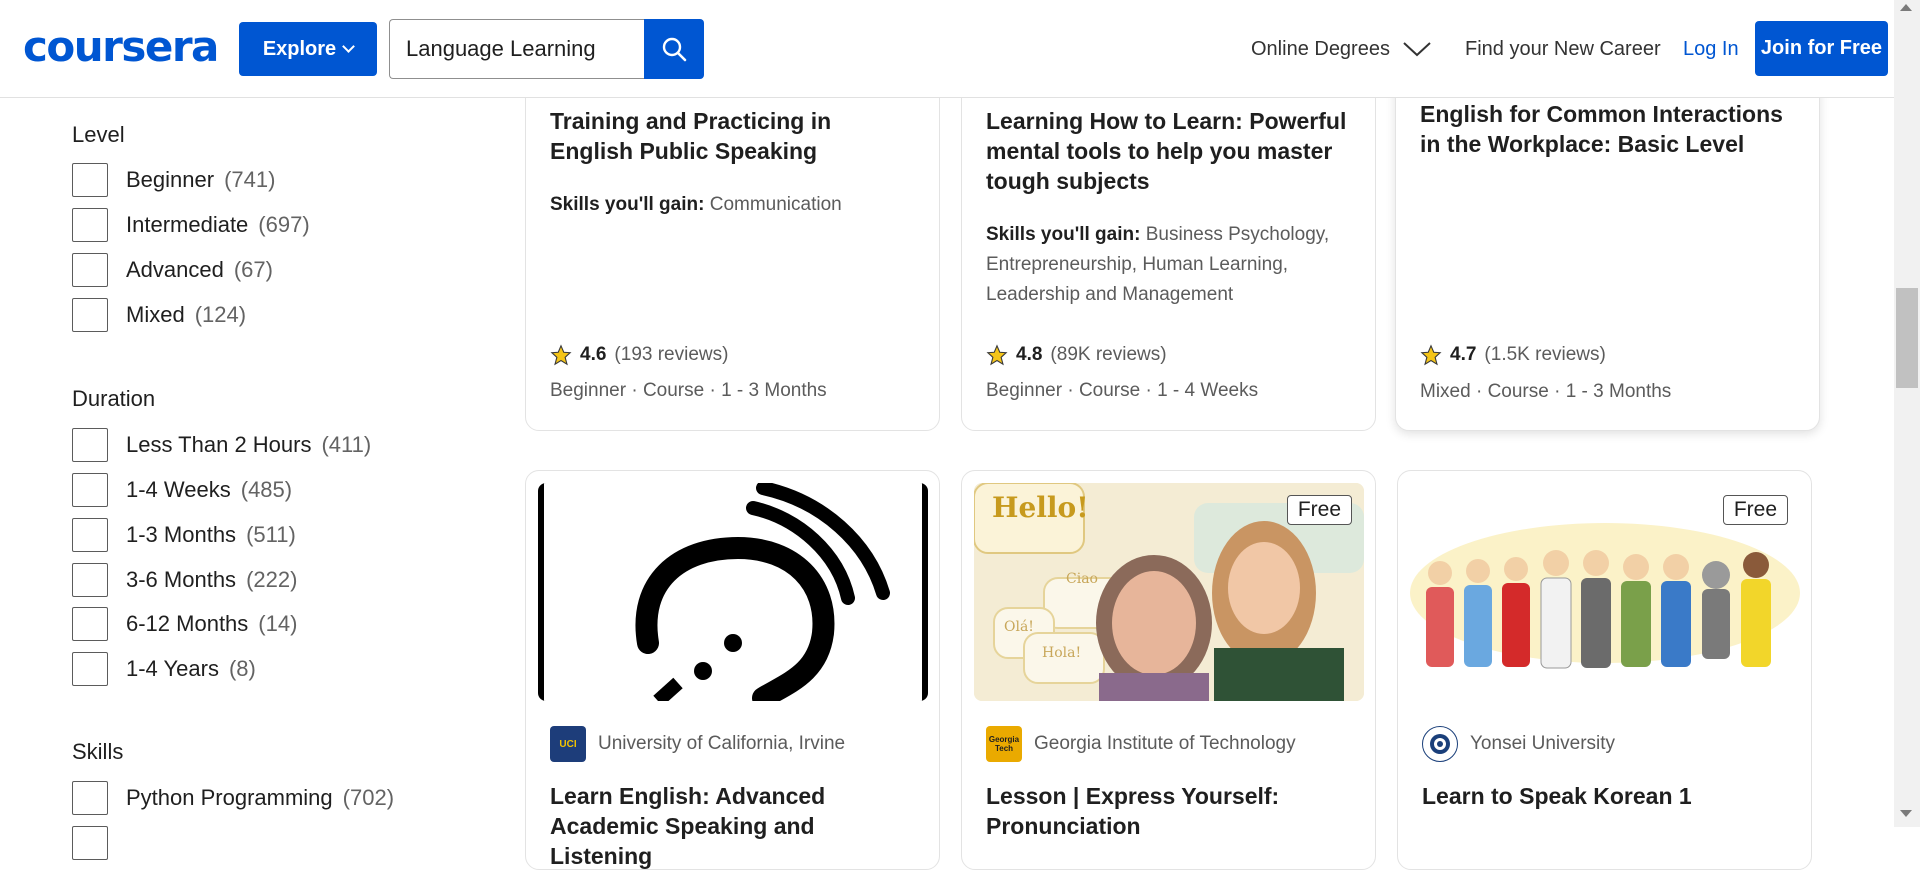 The height and width of the screenshot is (870, 1920). What do you see at coordinates (1040, 507) in the screenshot?
I see `hello-bubble-text: Hello!` at bounding box center [1040, 507].